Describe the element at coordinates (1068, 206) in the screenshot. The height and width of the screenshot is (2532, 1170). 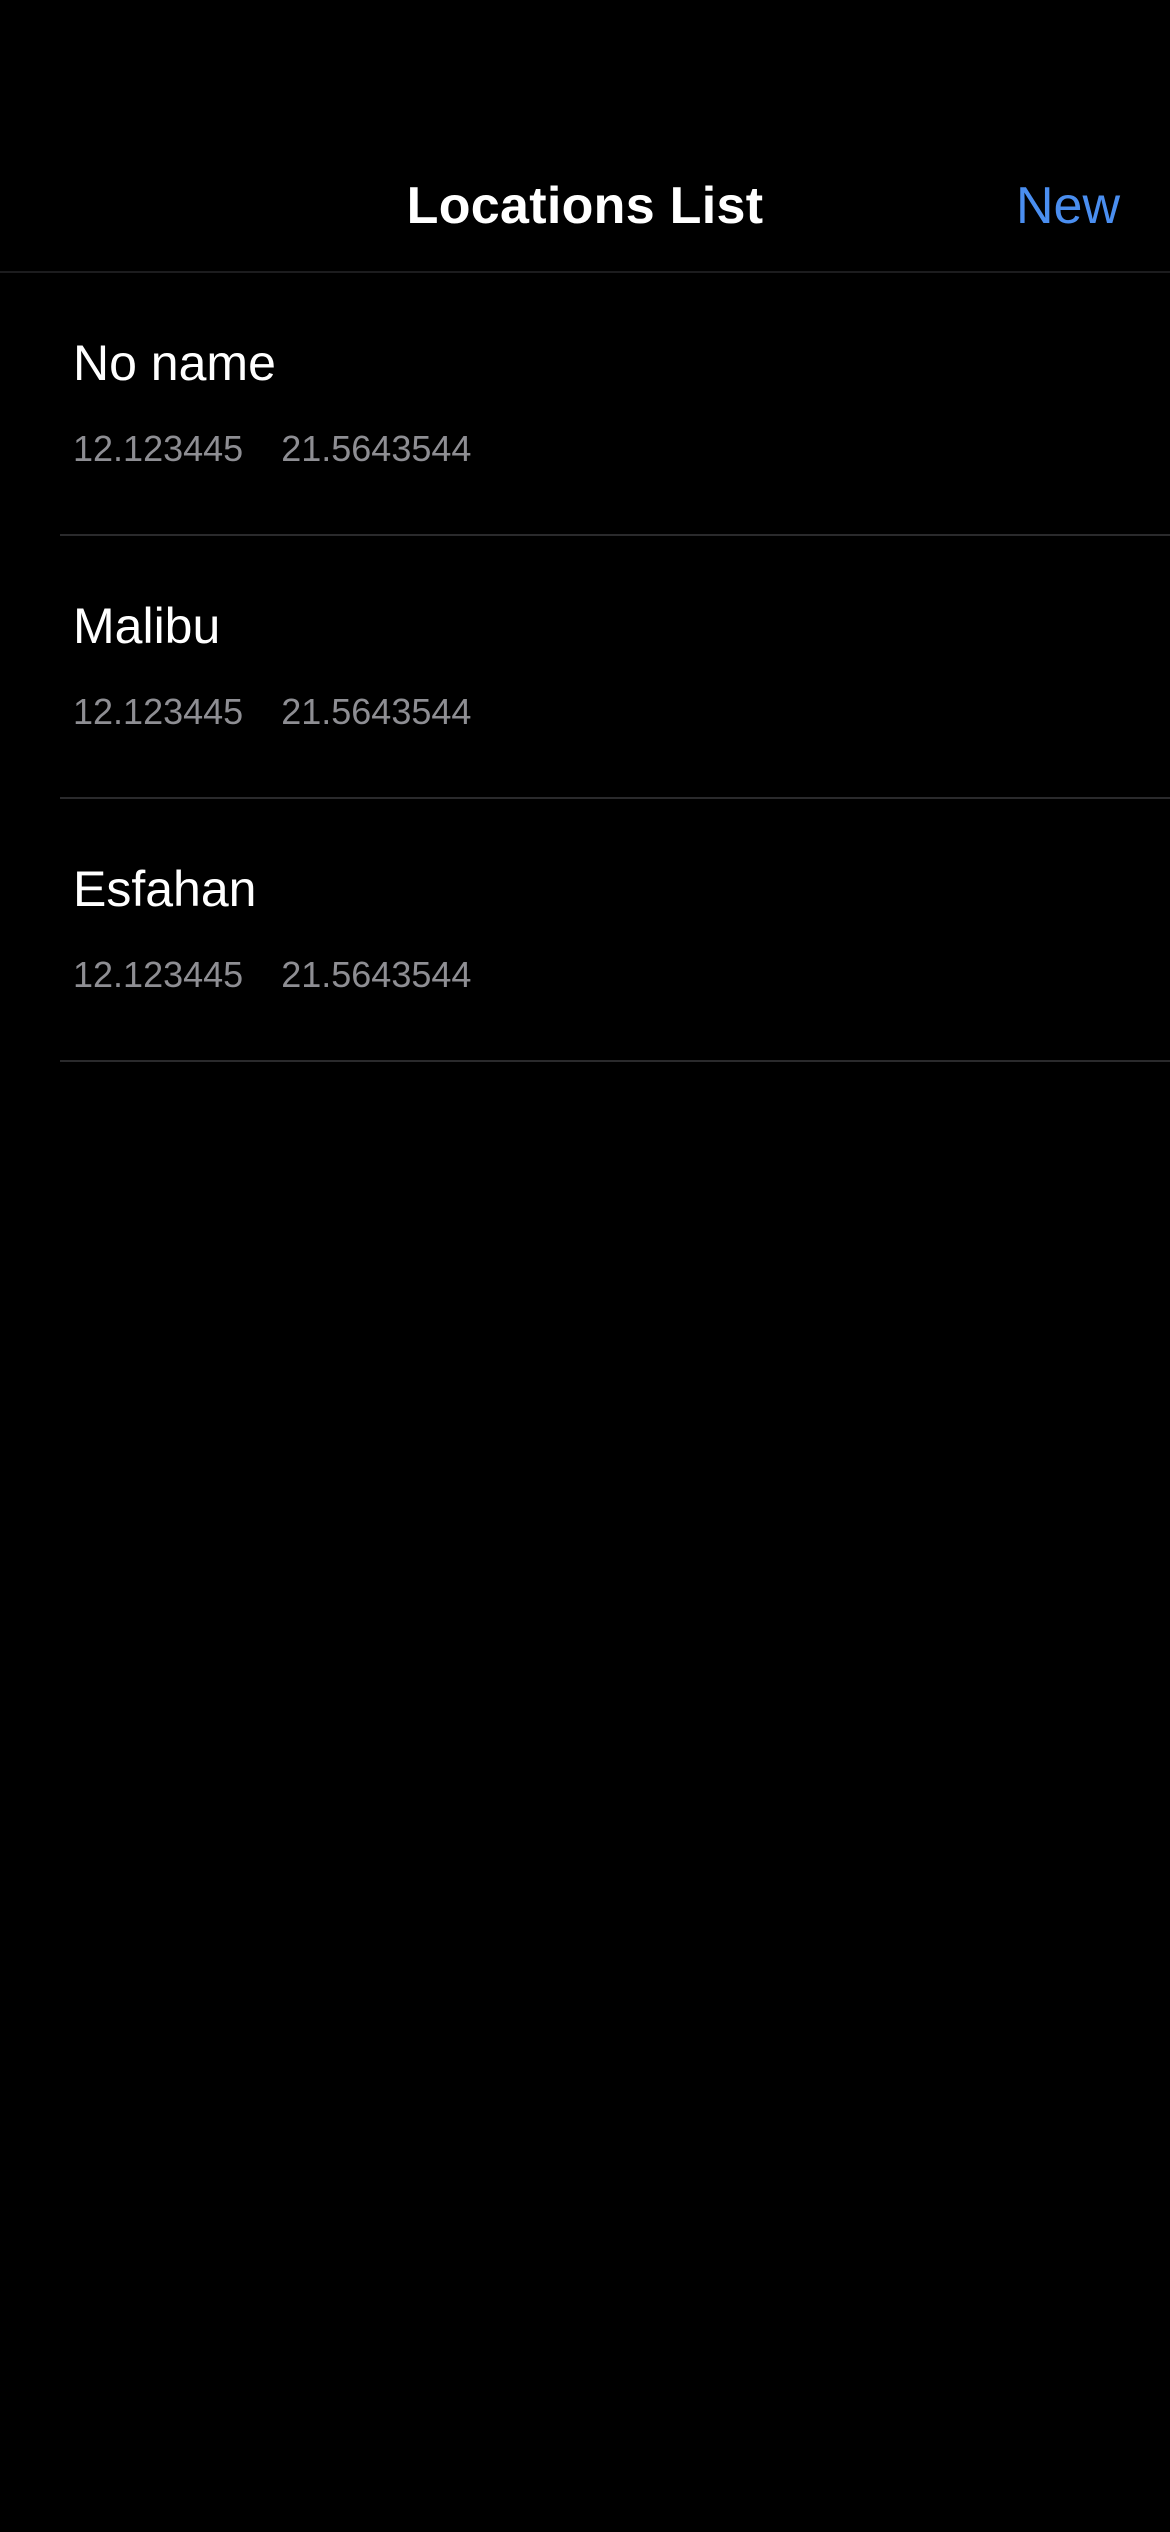
I see `new-location-button: New` at that location.